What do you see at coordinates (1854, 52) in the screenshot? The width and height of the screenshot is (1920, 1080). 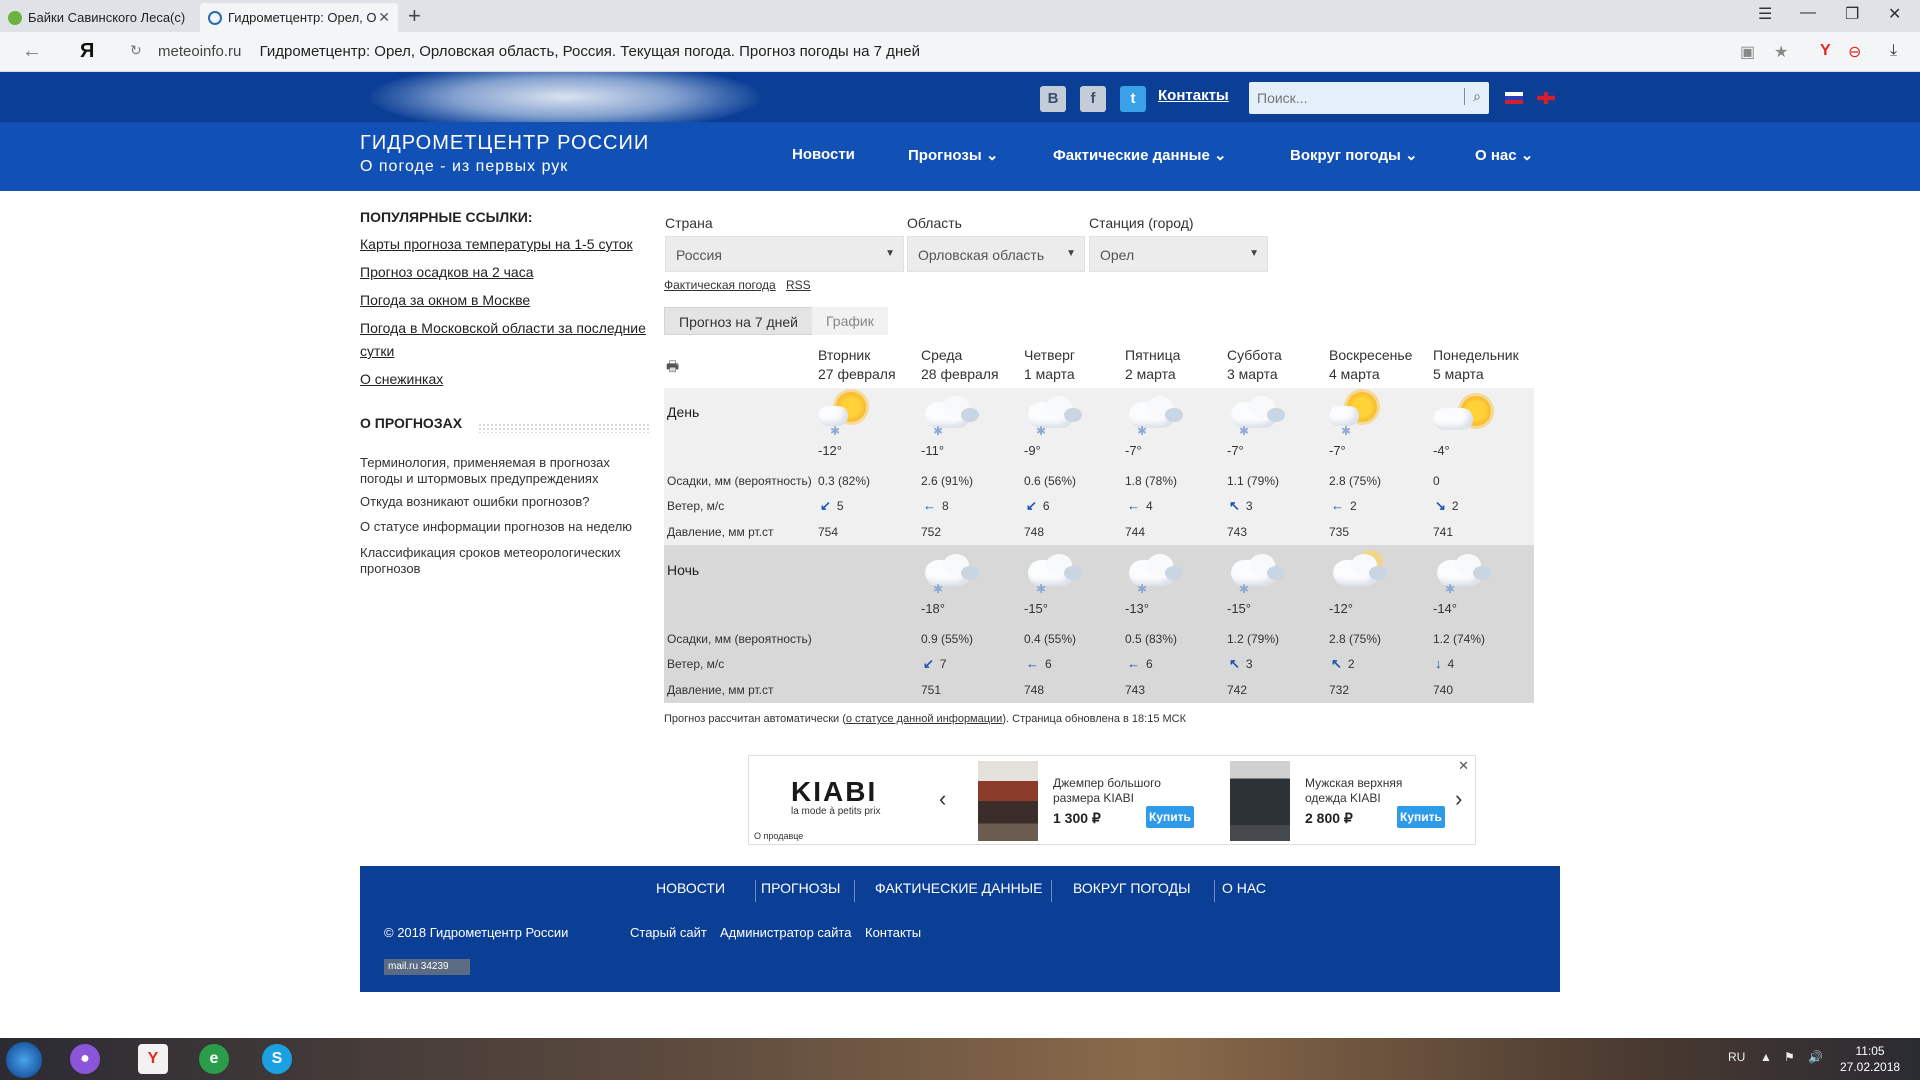 I see `adblock-icon: ⊖` at bounding box center [1854, 52].